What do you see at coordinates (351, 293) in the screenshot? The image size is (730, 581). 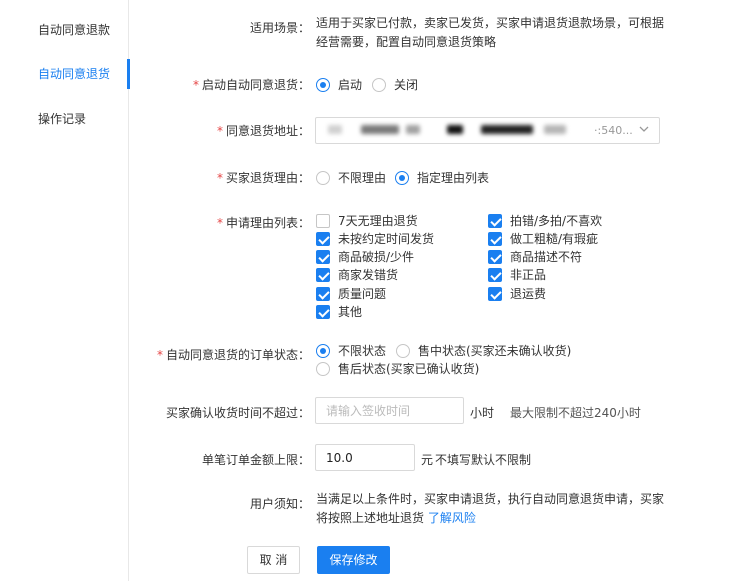 I see `reason-checkbox: 质量问题` at bounding box center [351, 293].